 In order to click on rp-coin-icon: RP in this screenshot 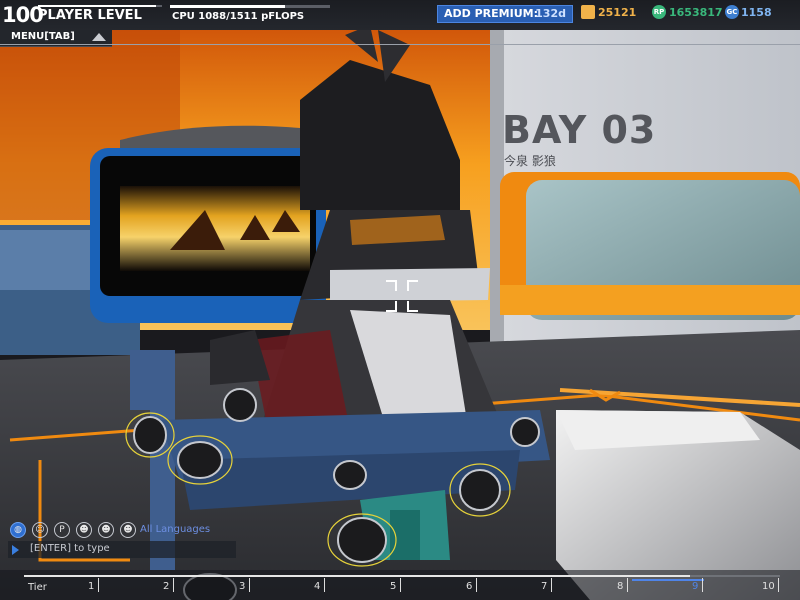, I will do `click(659, 12)`.